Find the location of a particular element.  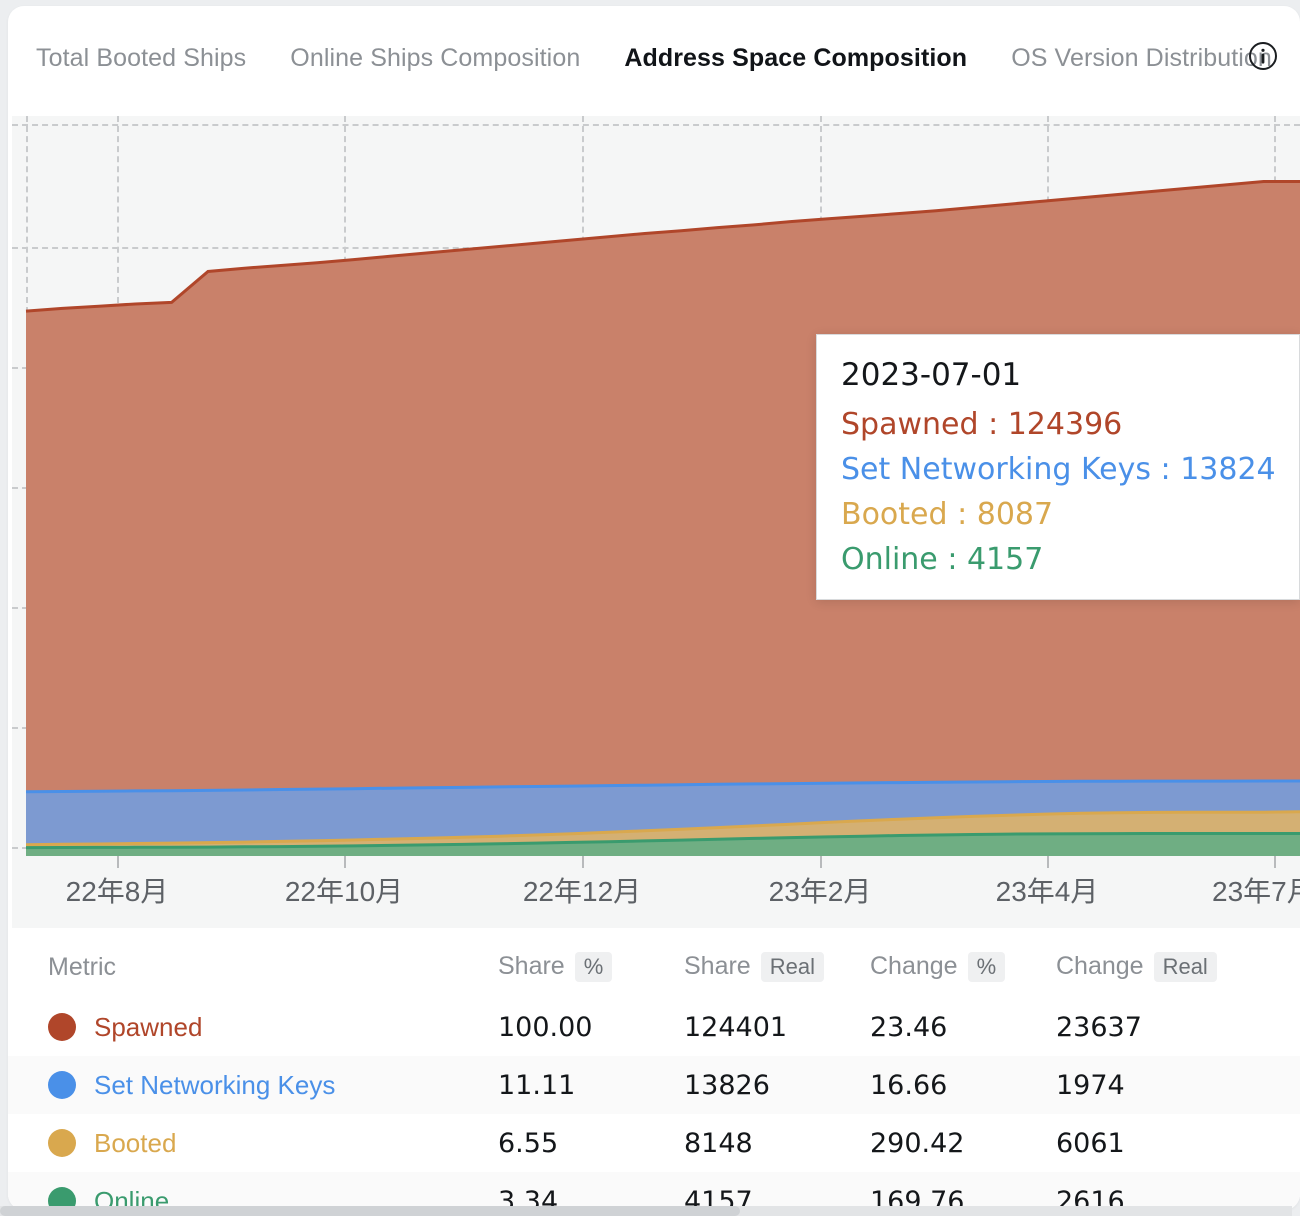

tooltip-label: Set Networking Keys is located at coordinates (996, 469).